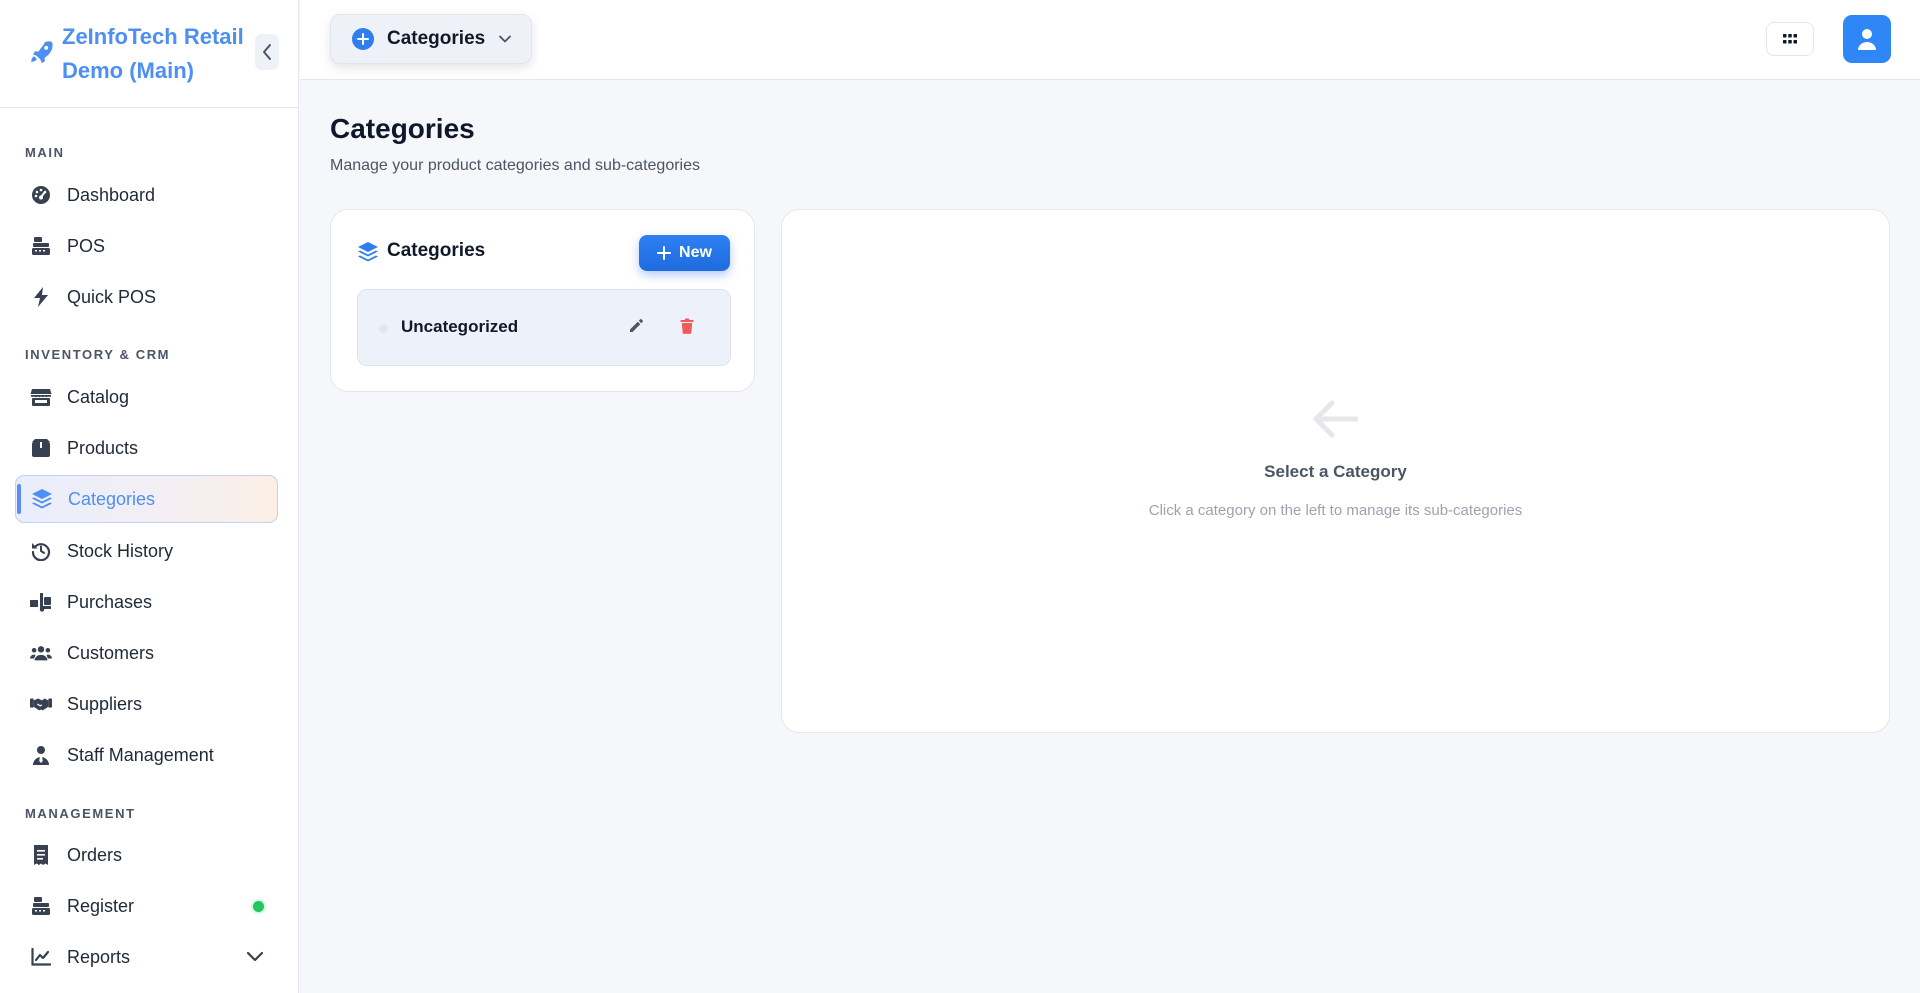  Describe the element at coordinates (41, 297) in the screenshot. I see `bolt-icon` at that location.